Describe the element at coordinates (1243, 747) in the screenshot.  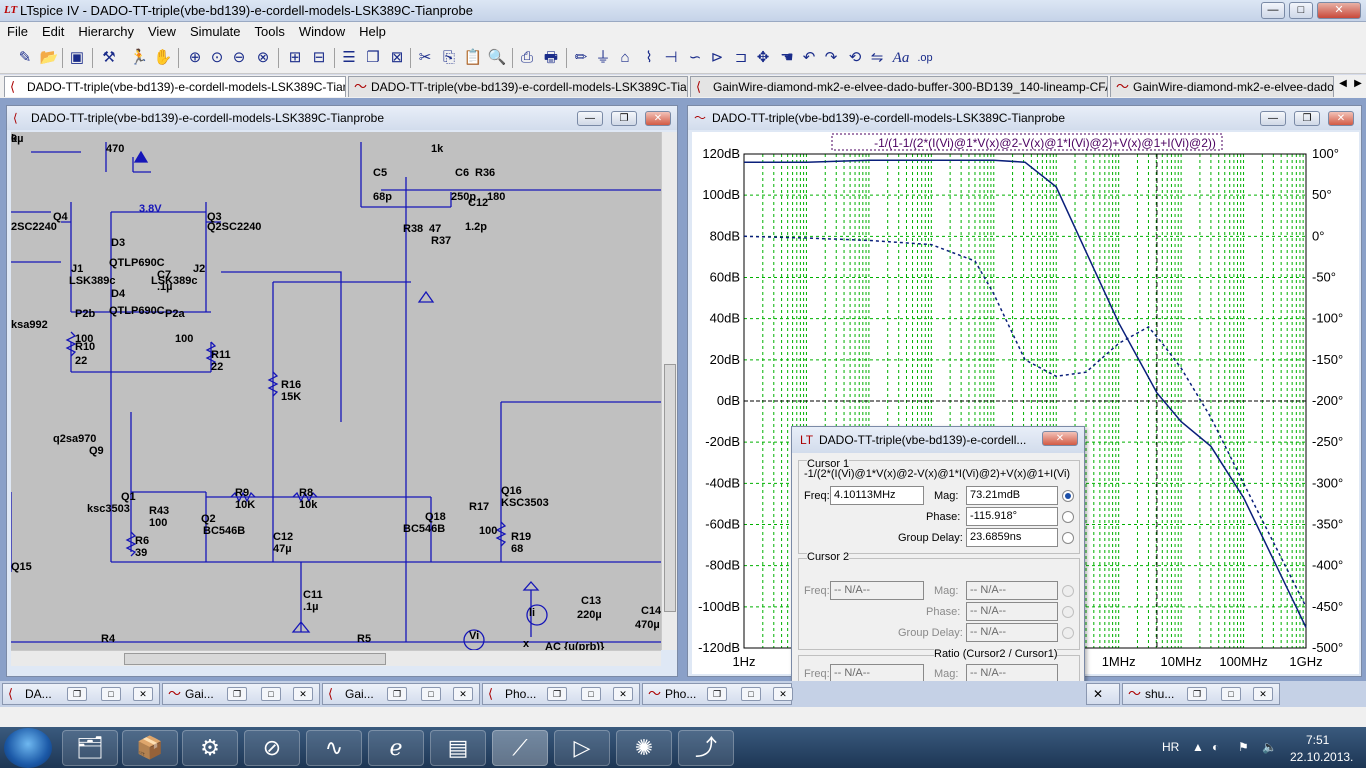
I see `flag-icon: ⚑` at that location.